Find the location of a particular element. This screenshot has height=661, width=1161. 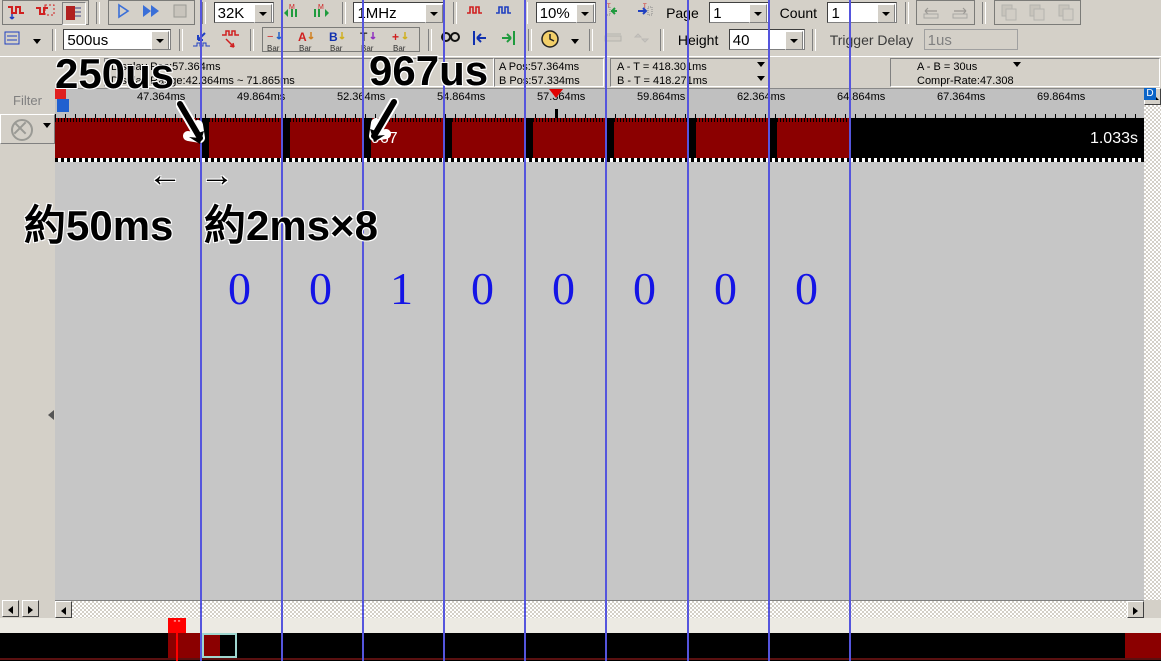

b-bar-button: B Bar is located at coordinates (341, 41).